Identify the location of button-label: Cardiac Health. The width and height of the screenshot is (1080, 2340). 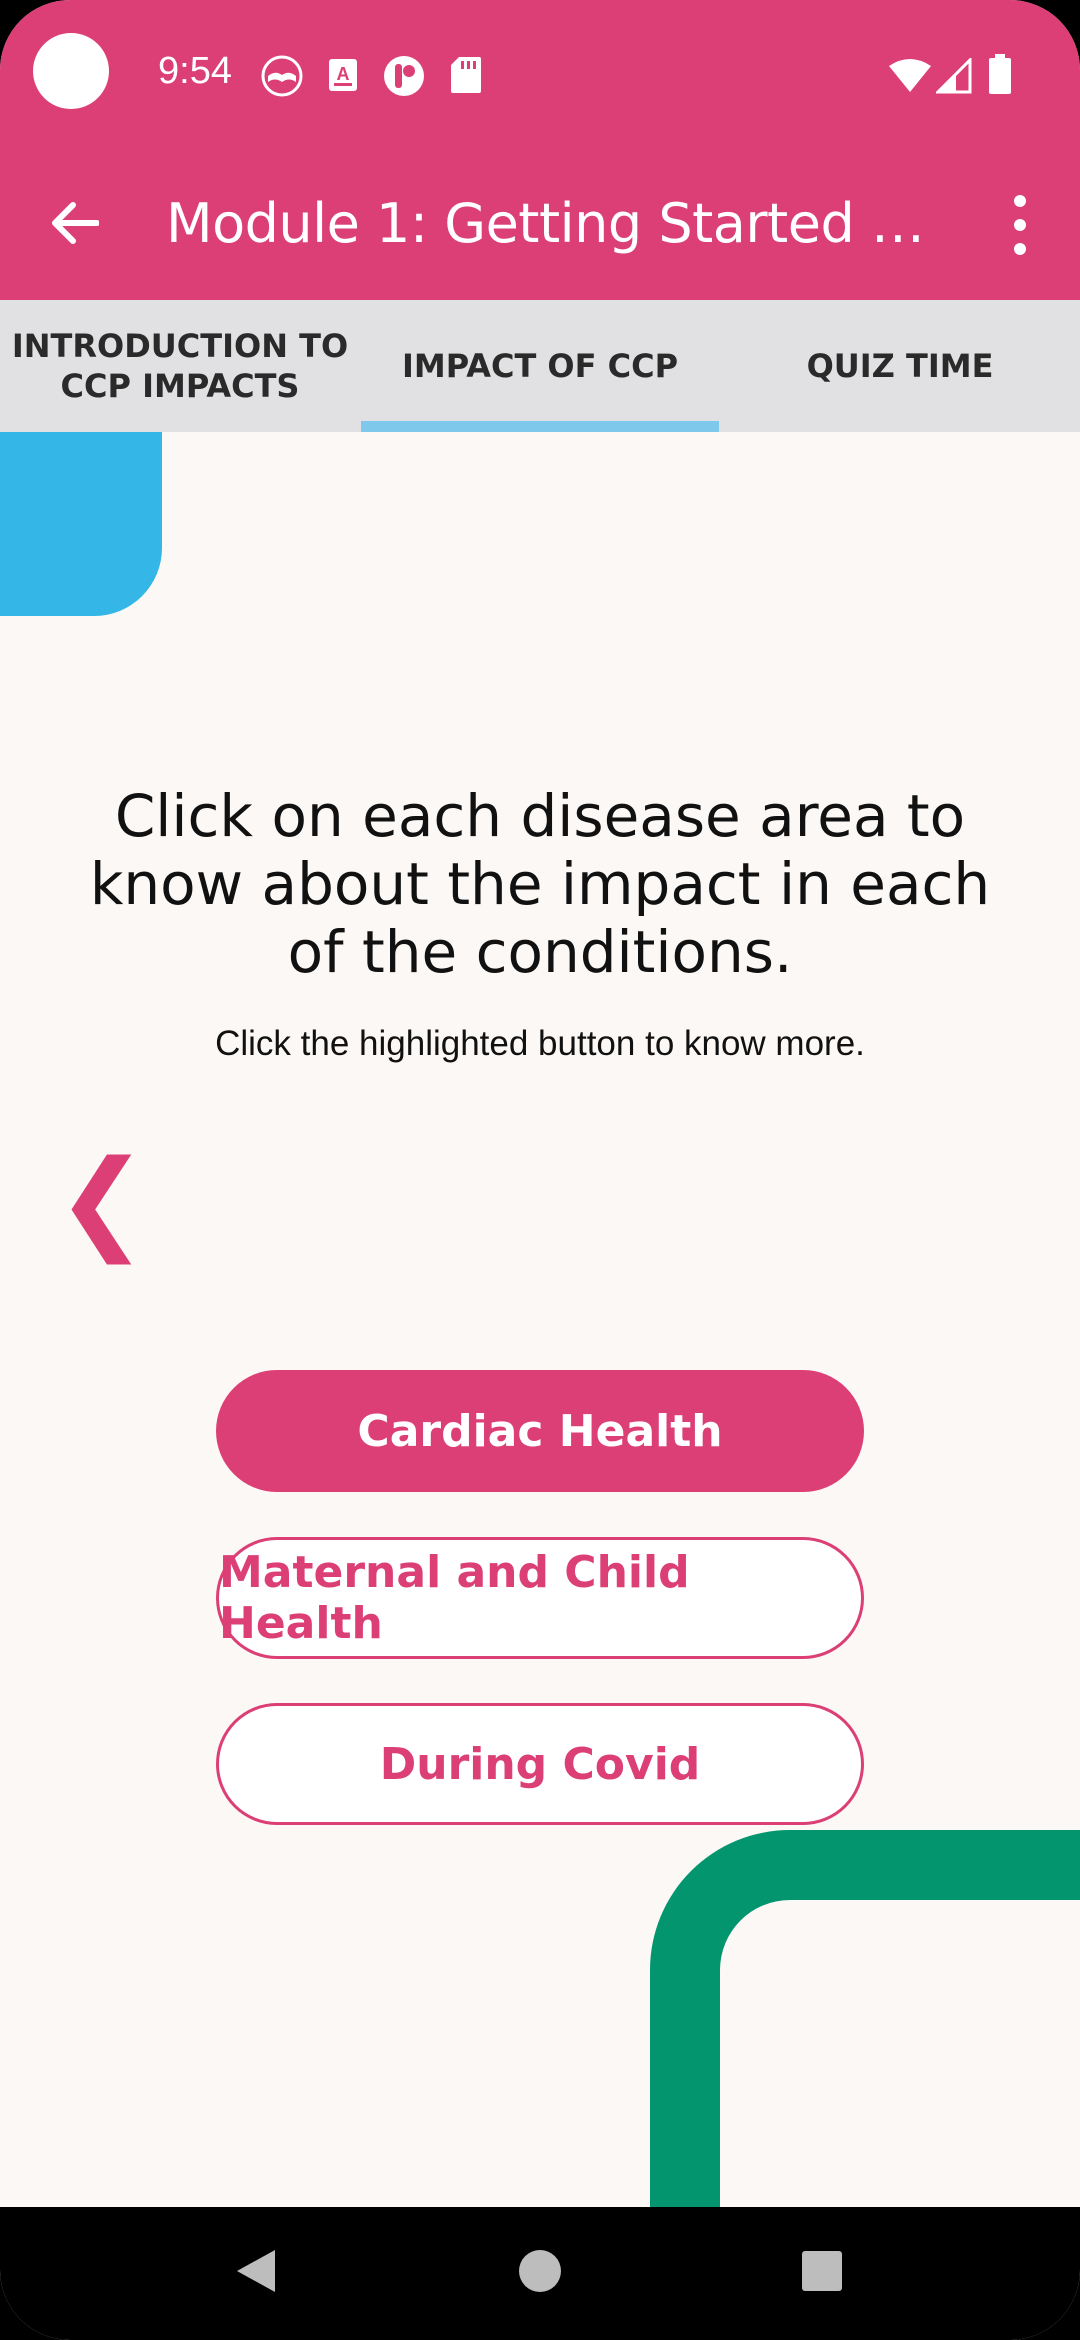
(540, 1431).